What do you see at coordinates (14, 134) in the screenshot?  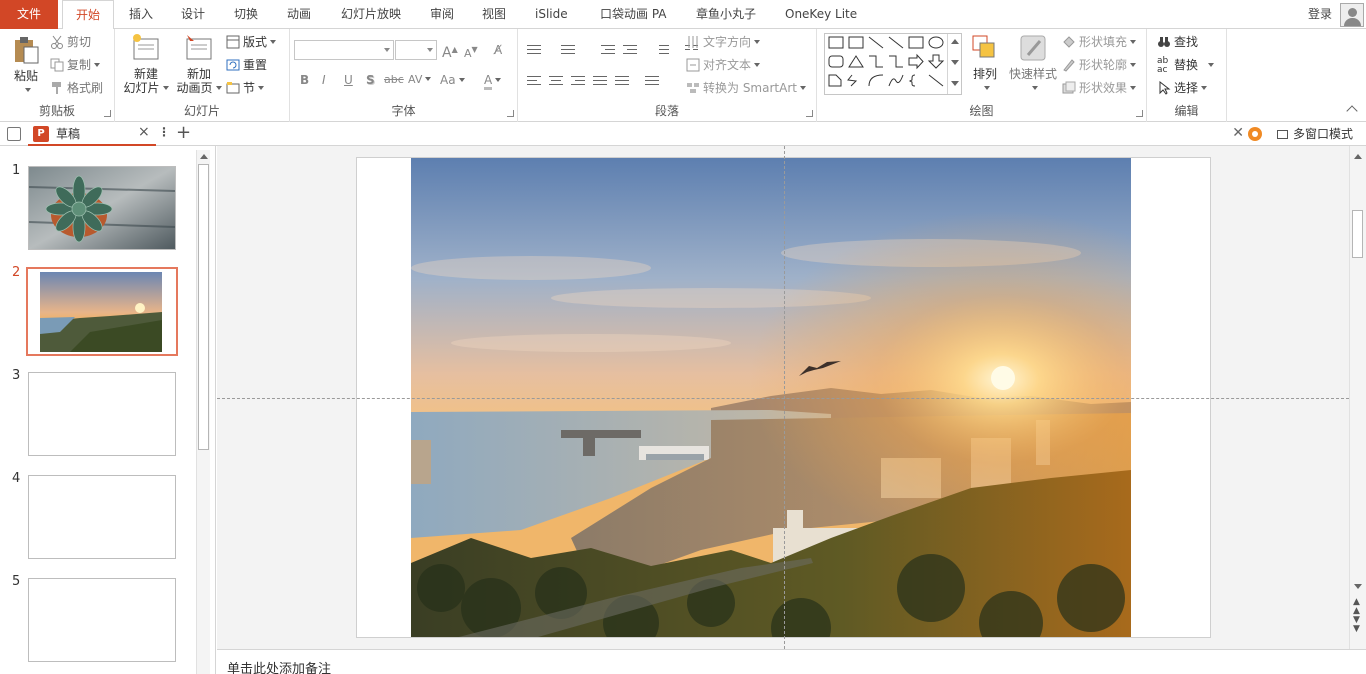 I see `outline-view-icon` at bounding box center [14, 134].